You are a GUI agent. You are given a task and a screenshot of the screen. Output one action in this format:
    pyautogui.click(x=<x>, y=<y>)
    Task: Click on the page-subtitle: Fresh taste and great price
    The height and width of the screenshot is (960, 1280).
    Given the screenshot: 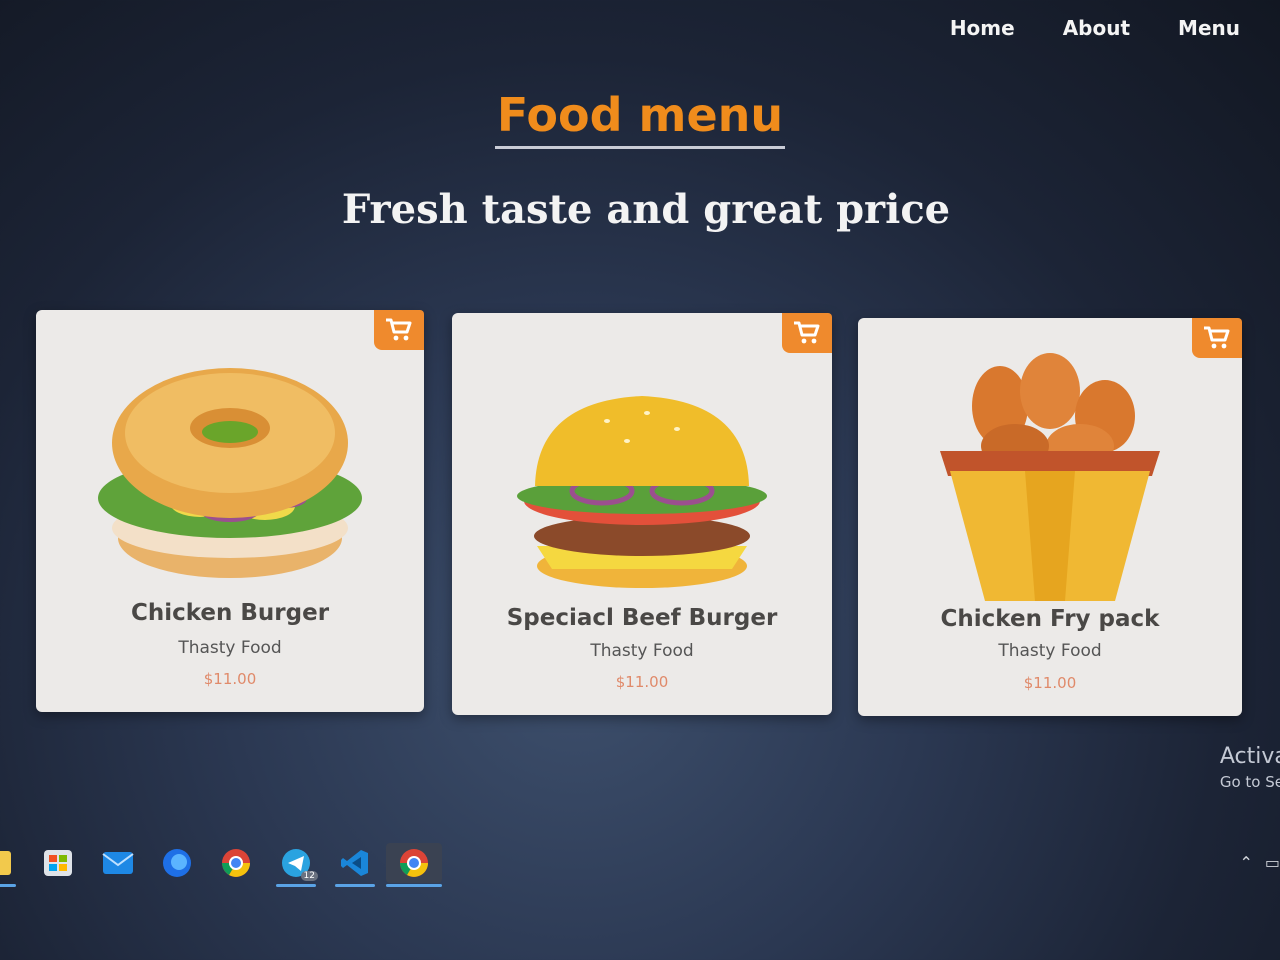 What is the action you would take?
    pyautogui.click(x=646, y=209)
    